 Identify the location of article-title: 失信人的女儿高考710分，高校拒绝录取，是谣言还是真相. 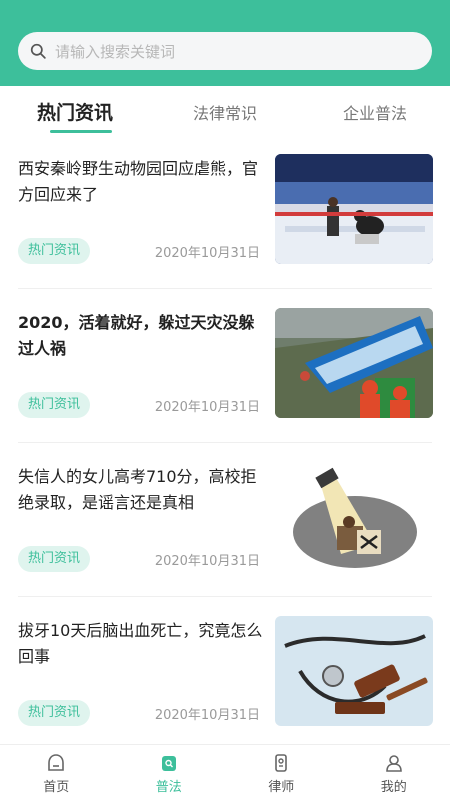
(137, 489).